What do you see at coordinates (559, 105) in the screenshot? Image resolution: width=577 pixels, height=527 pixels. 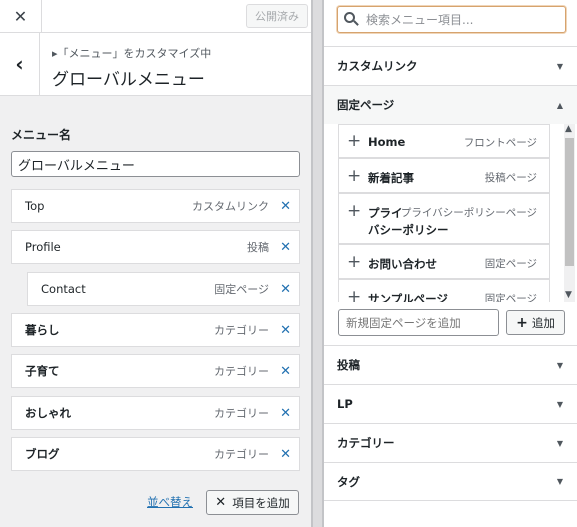 I see `chevron-up-icon: ▲` at bounding box center [559, 105].